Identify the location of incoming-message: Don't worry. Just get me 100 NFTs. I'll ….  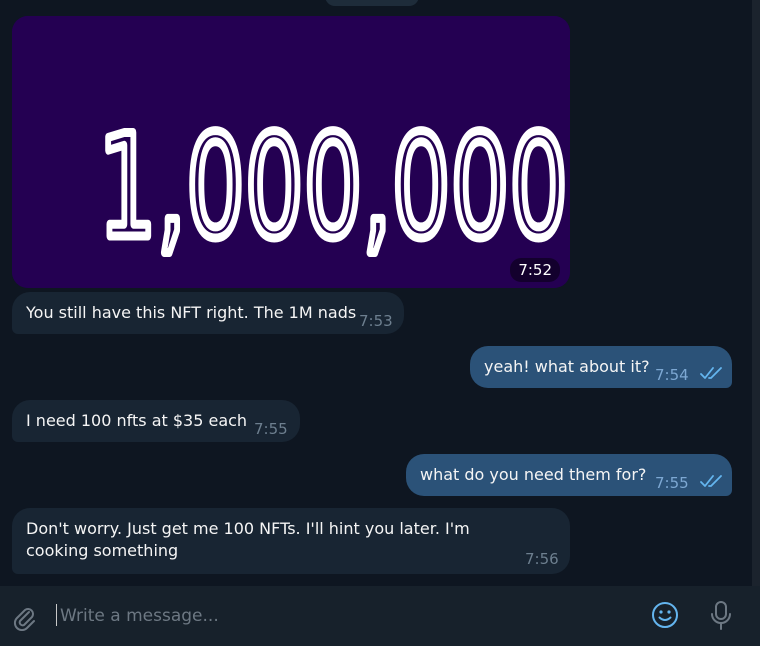
(291, 541).